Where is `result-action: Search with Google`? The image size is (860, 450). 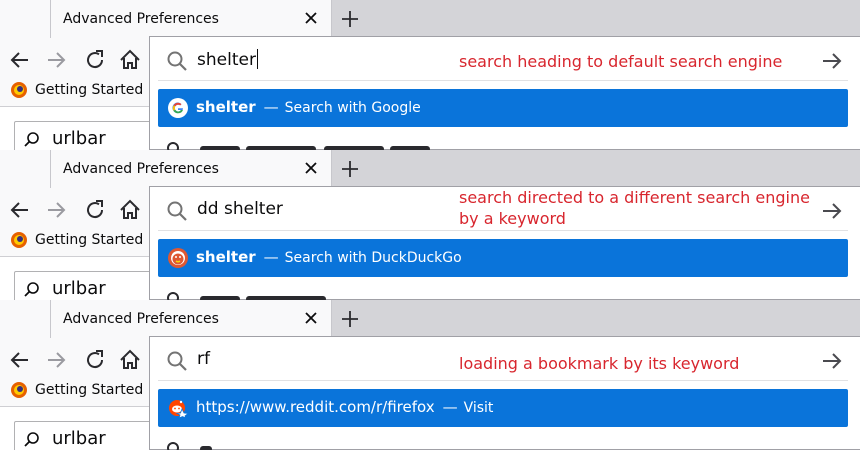
result-action: Search with Google is located at coordinates (352, 108).